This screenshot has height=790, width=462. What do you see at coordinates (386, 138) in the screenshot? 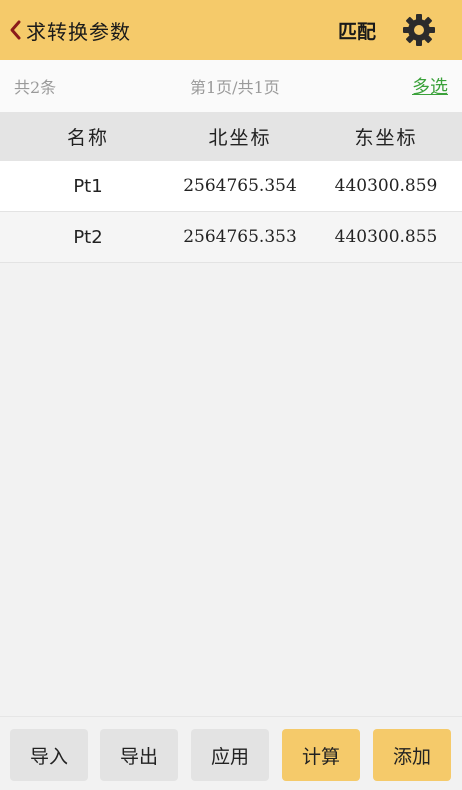
I see `column-header-east: 东坐标` at bounding box center [386, 138].